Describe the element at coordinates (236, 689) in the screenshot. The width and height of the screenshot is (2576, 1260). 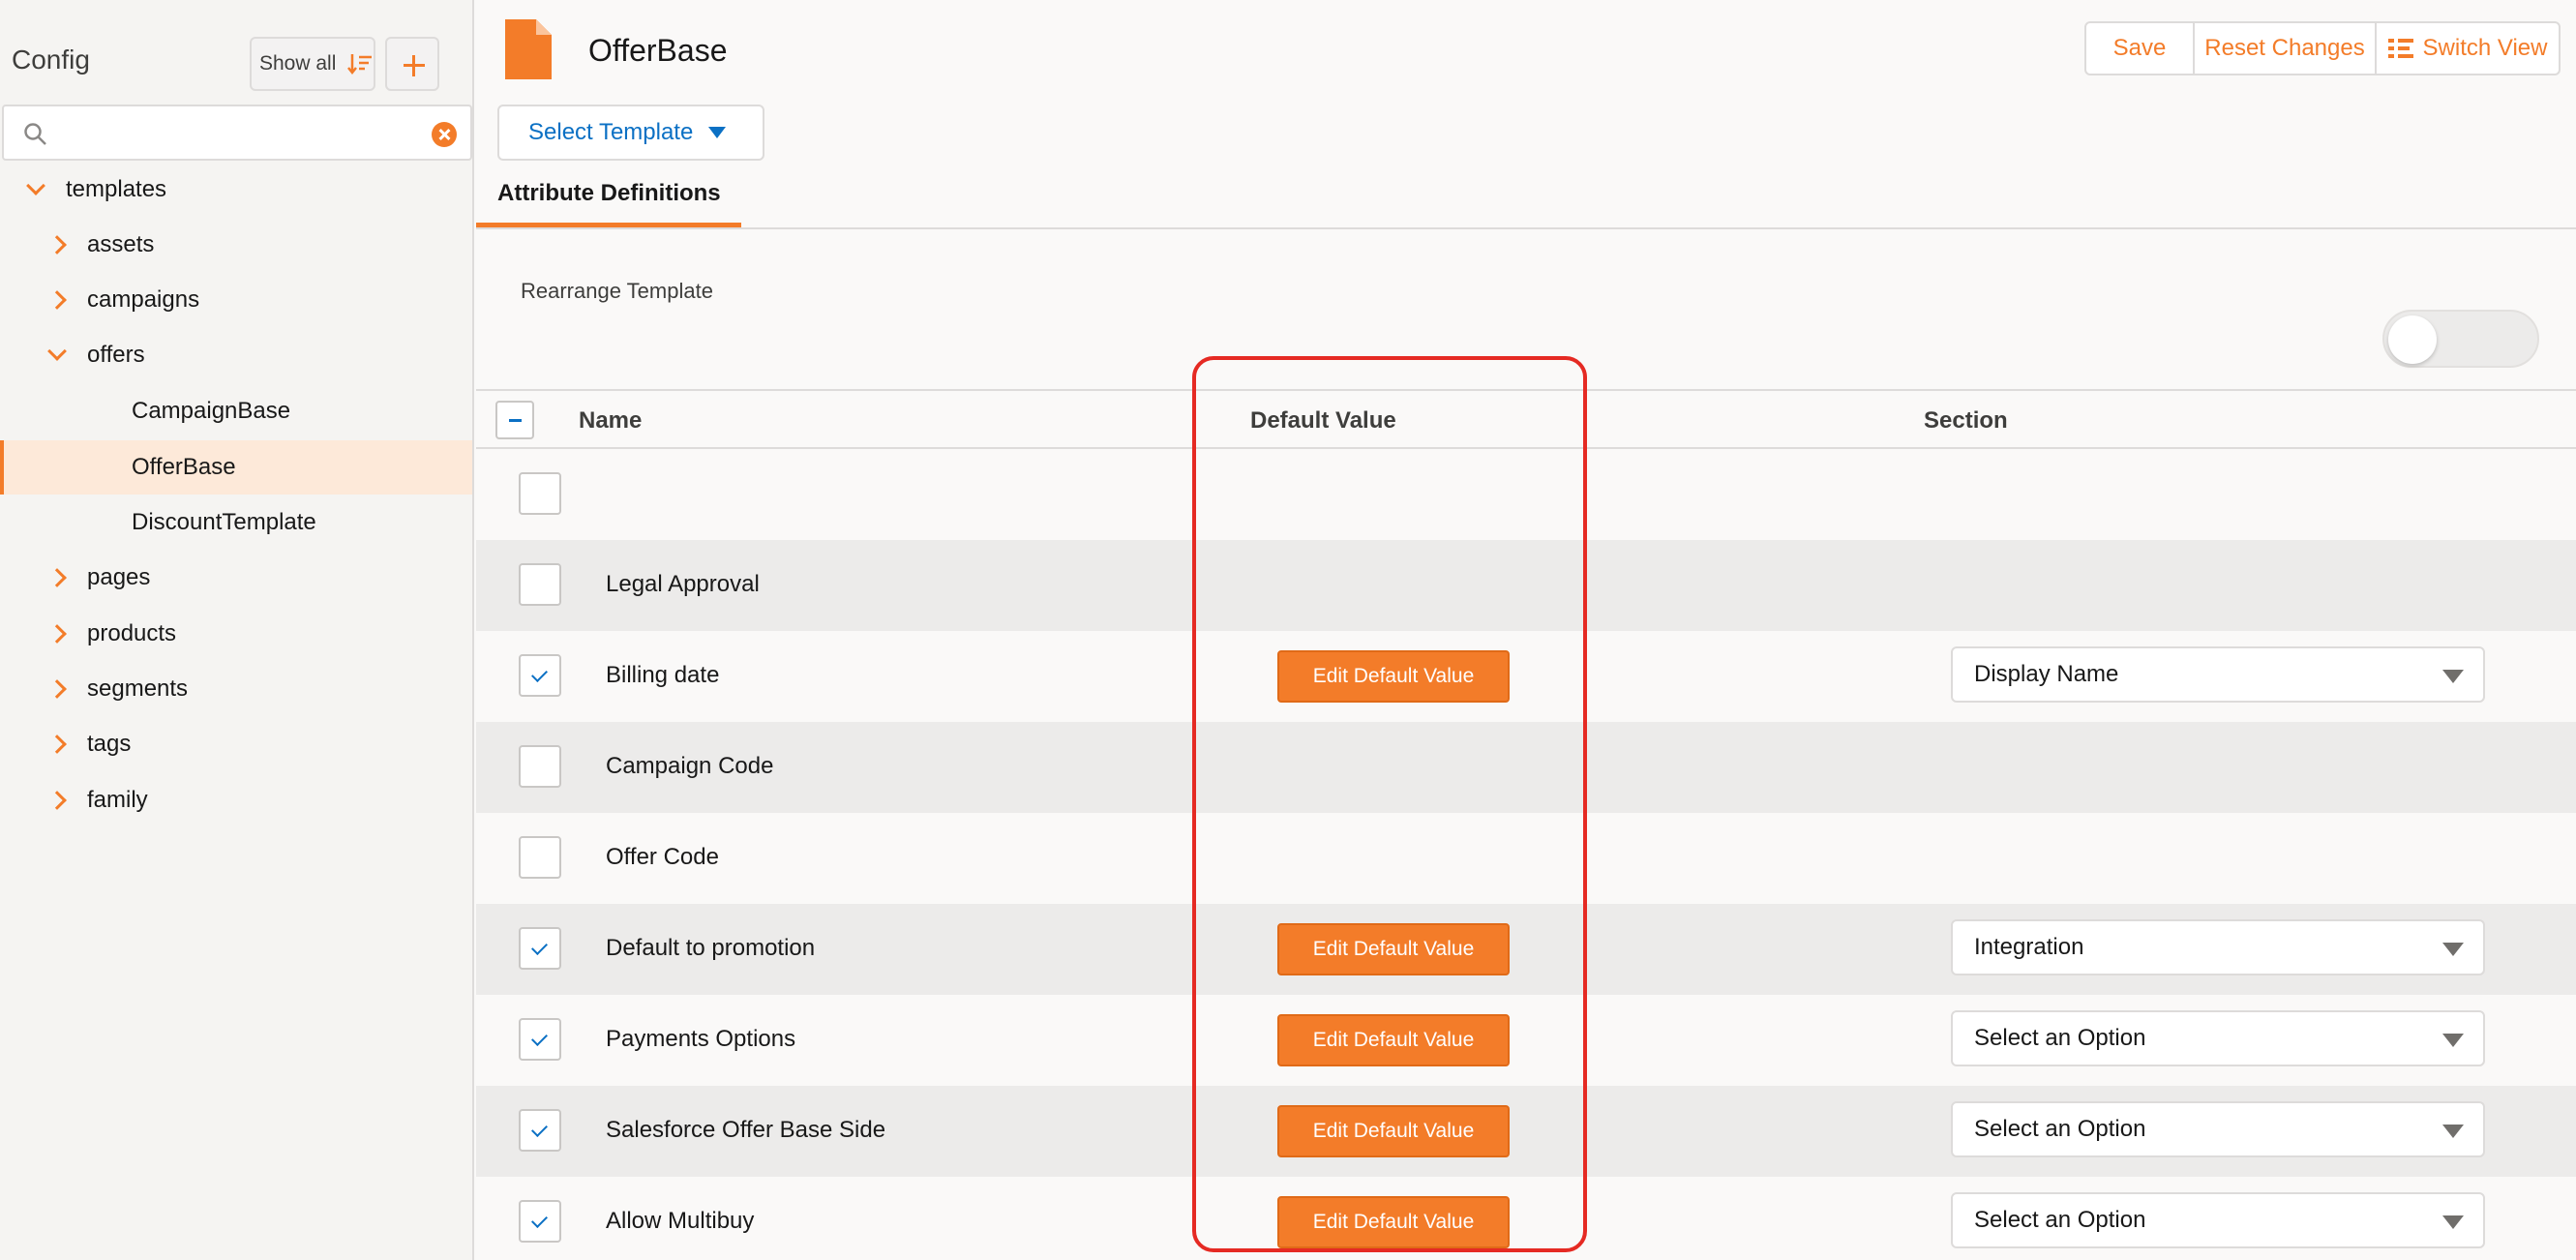
I see `tree-item-segments: segments` at that location.